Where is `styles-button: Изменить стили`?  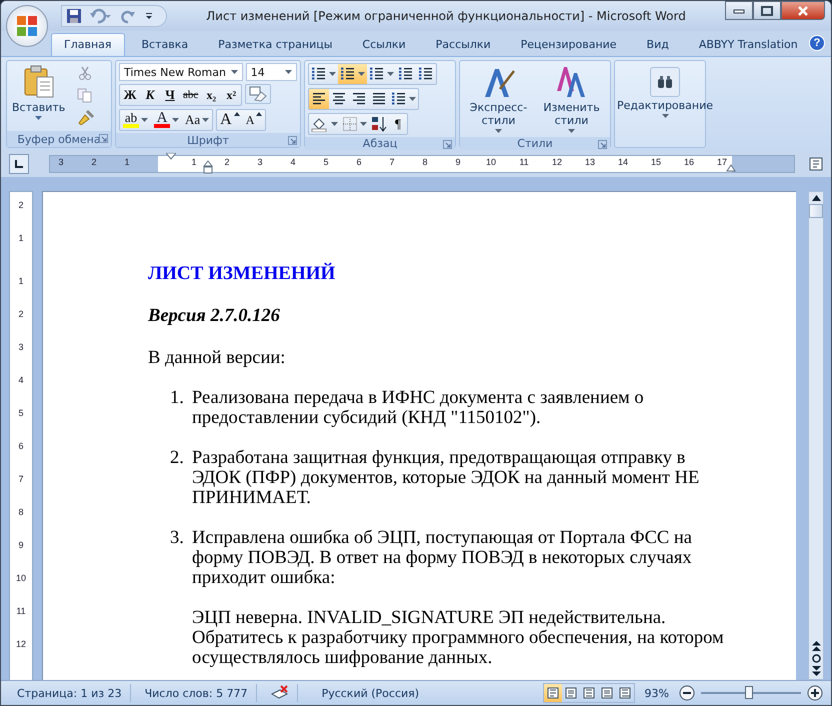 styles-button: Изменить стили is located at coordinates (571, 99).